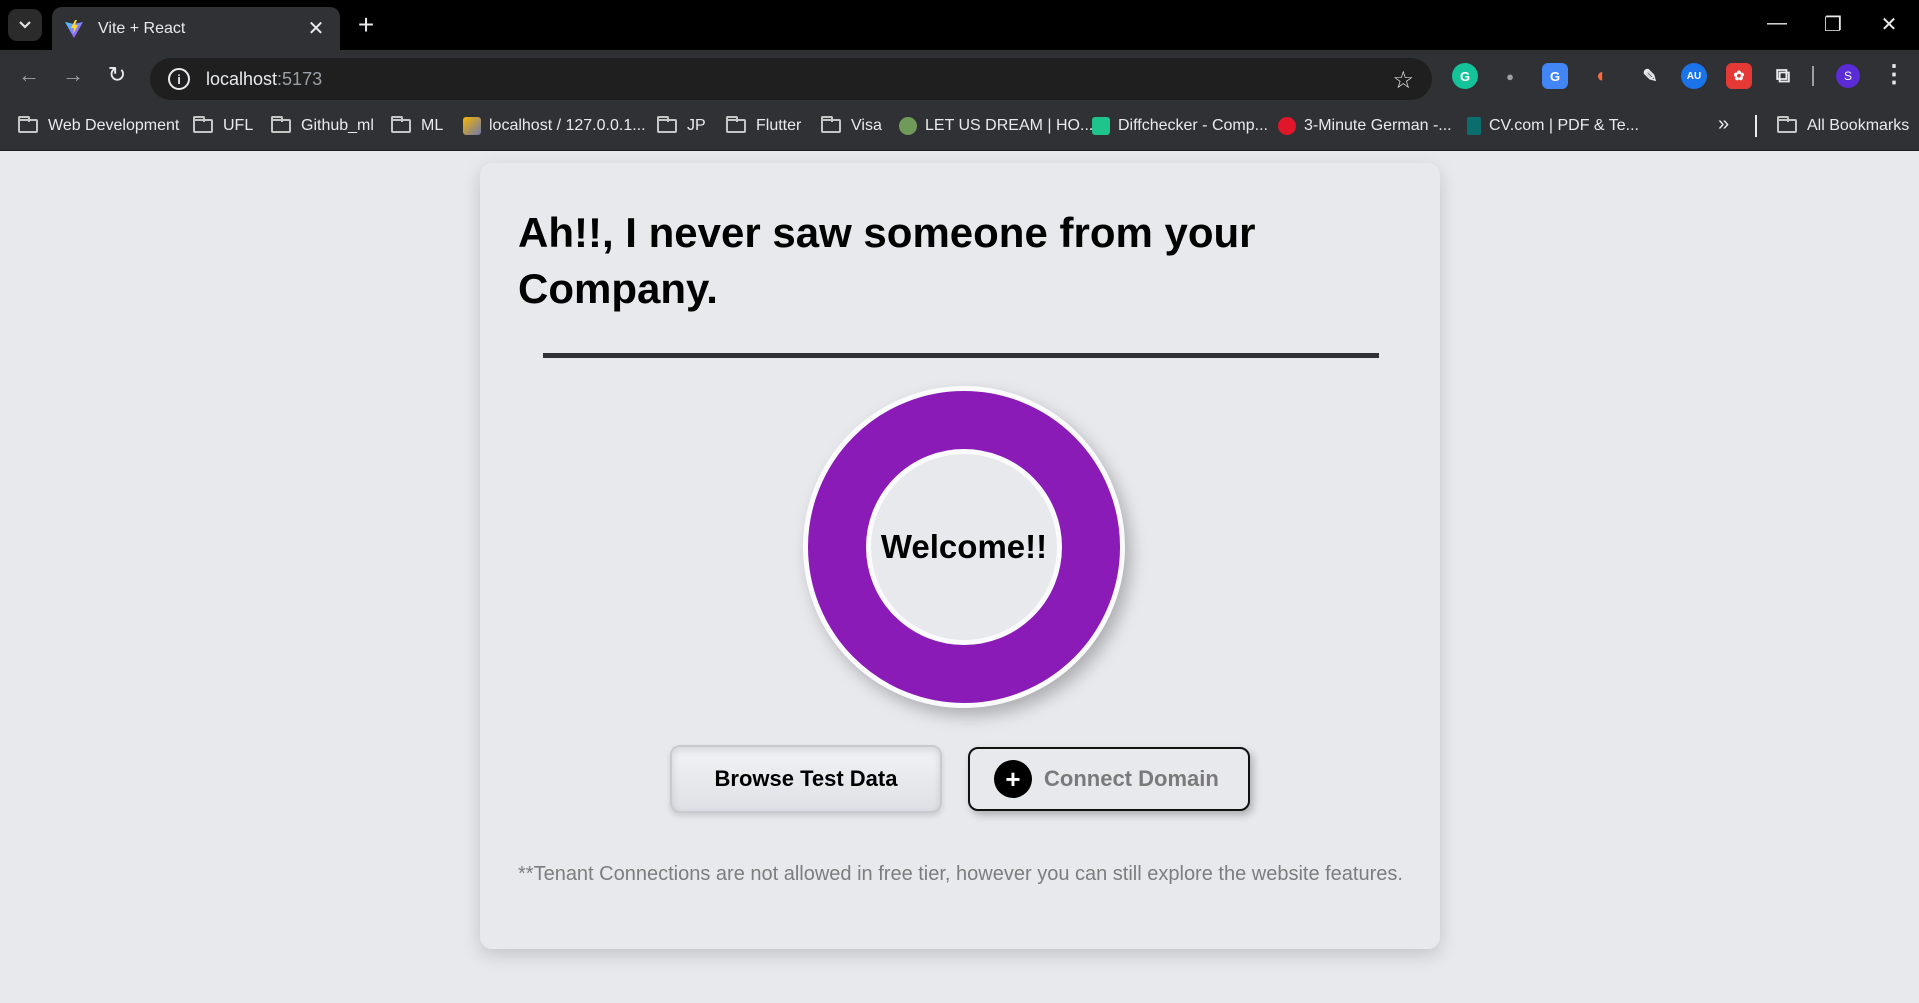 The width and height of the screenshot is (1919, 1003). Describe the element at coordinates (366, 25) in the screenshot. I see `new-tab-button: +` at that location.